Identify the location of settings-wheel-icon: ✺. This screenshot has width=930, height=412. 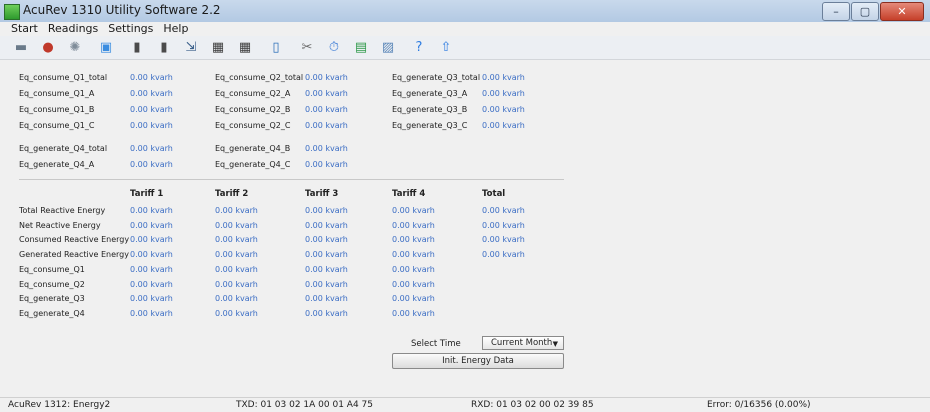
(75, 47).